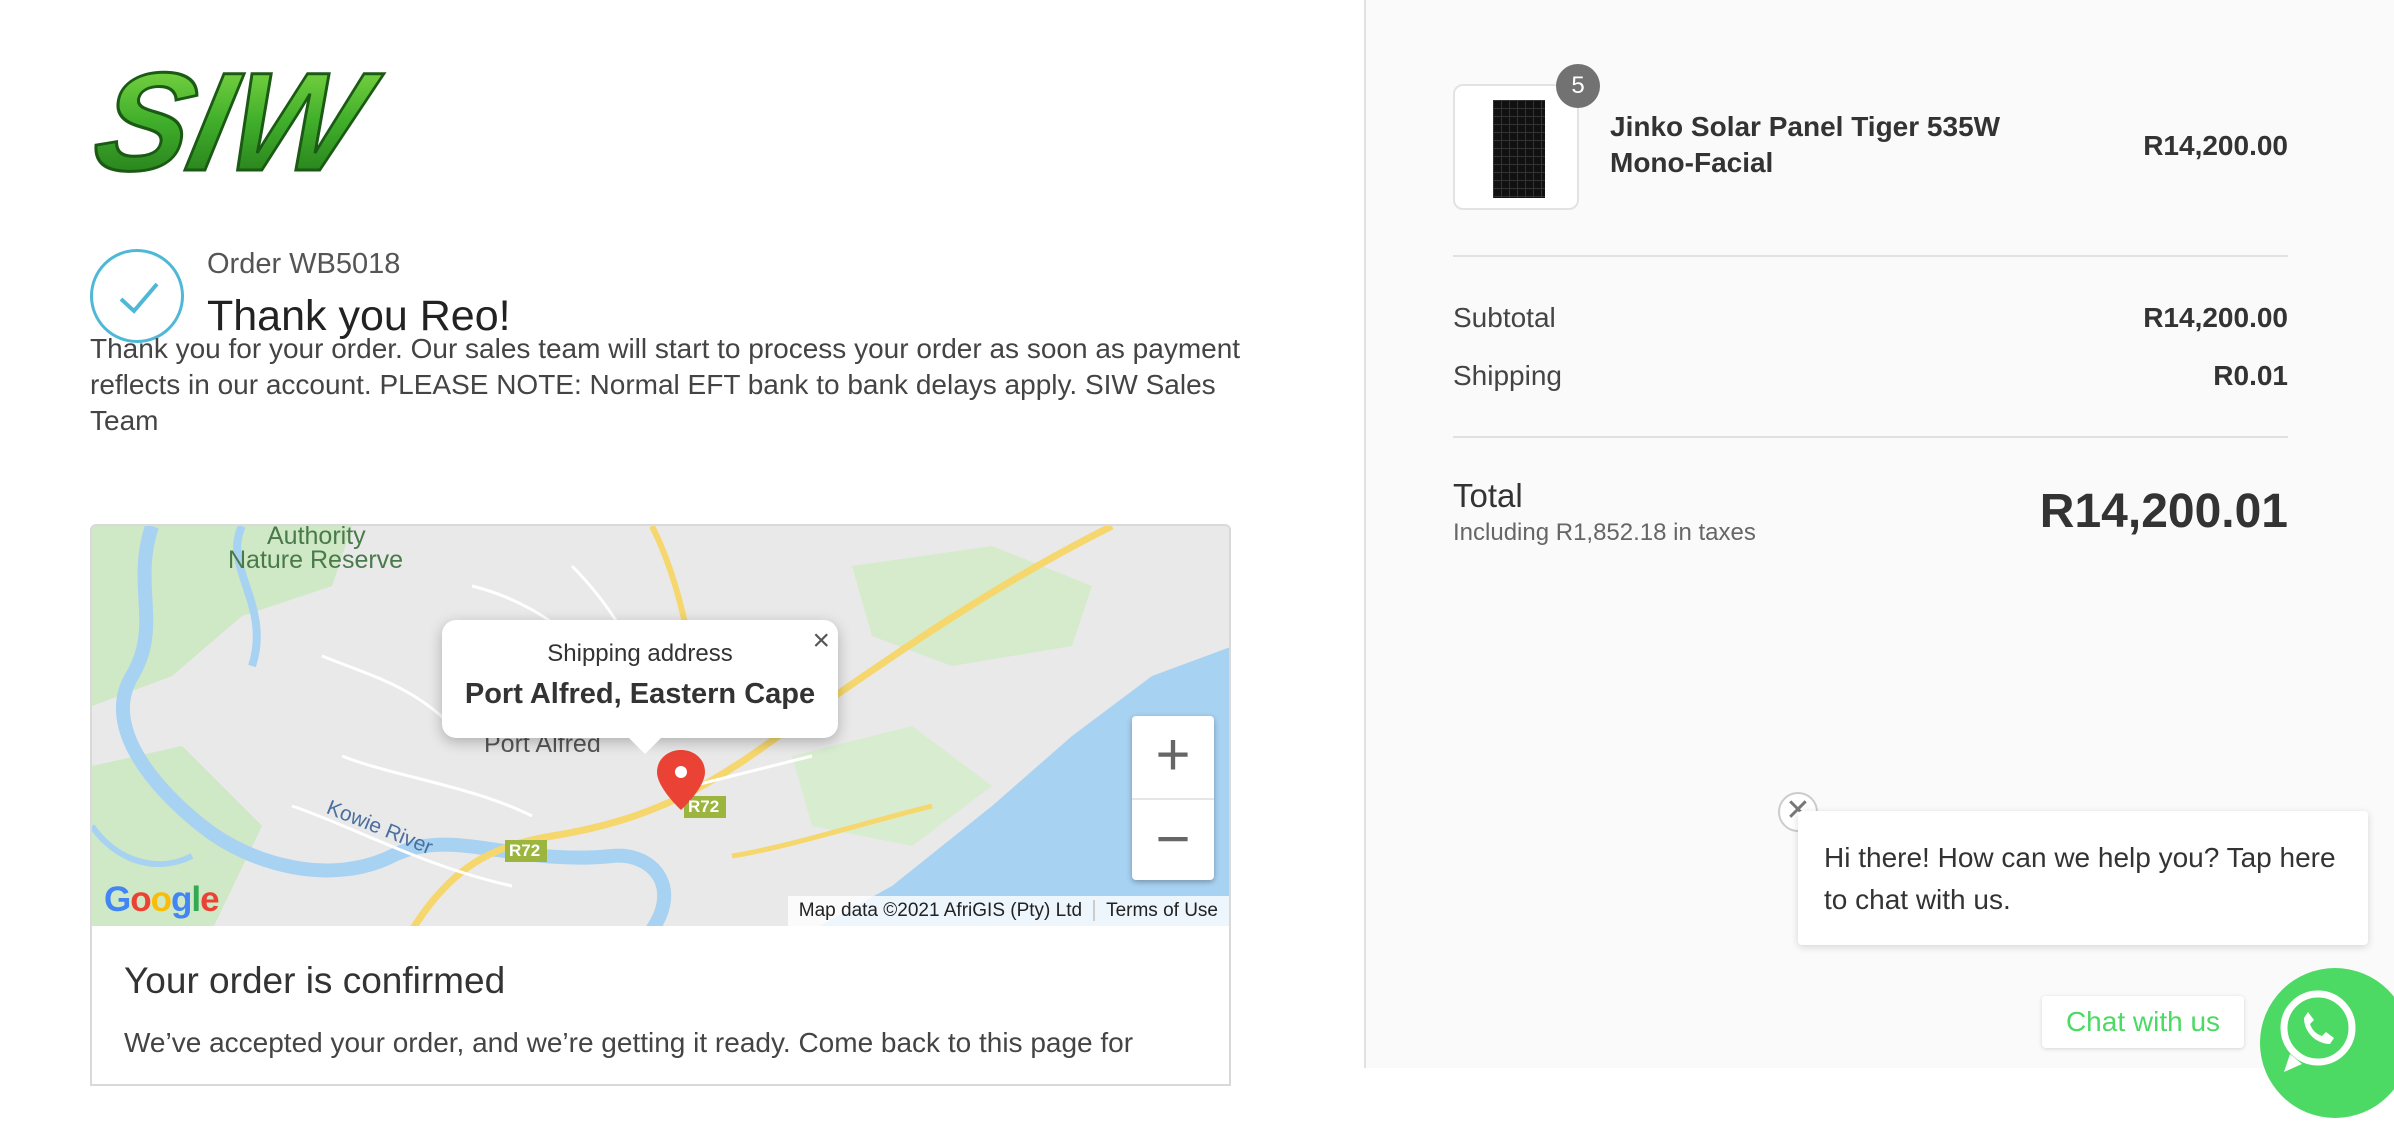  What do you see at coordinates (315, 980) in the screenshot?
I see `order-confirmed-title: Your order is confirmed` at bounding box center [315, 980].